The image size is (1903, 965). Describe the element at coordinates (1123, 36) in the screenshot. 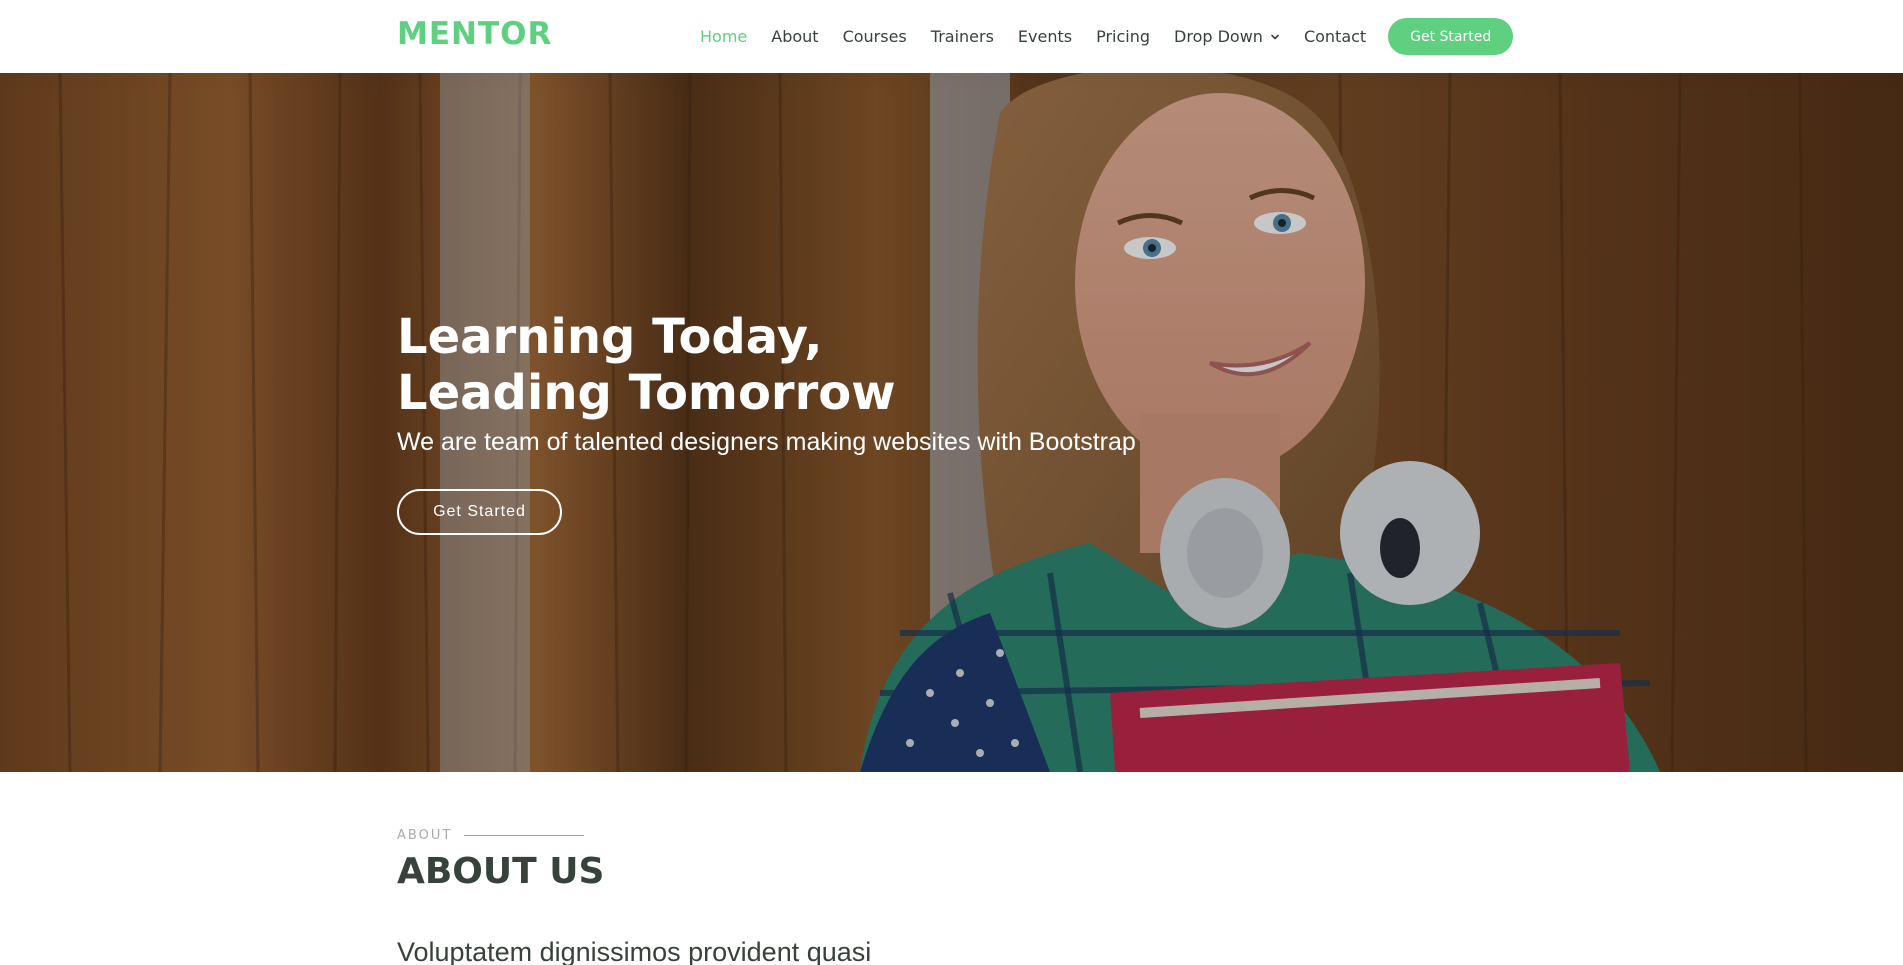

I see `nav-pricing: Pricing` at that location.